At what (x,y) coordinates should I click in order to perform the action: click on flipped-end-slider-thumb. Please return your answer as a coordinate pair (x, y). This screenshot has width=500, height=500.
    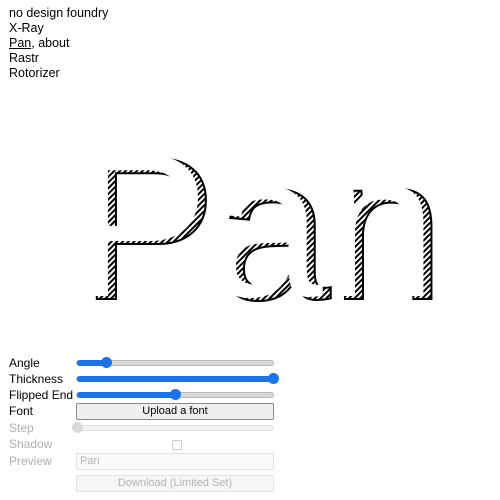
    Looking at the image, I should click on (175, 394).